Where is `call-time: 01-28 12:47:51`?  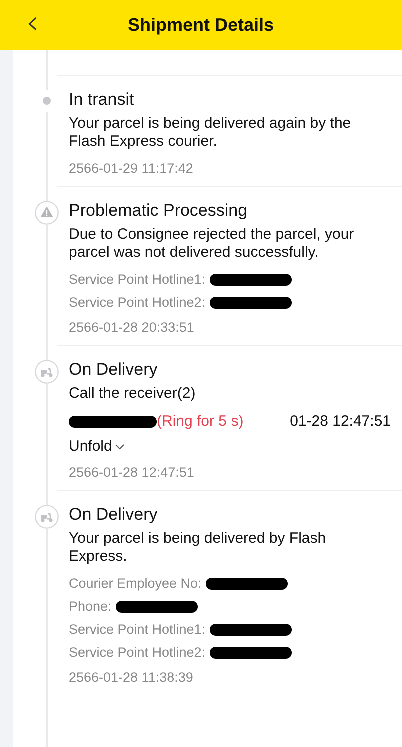
call-time: 01-28 12:47:51 is located at coordinates (340, 421).